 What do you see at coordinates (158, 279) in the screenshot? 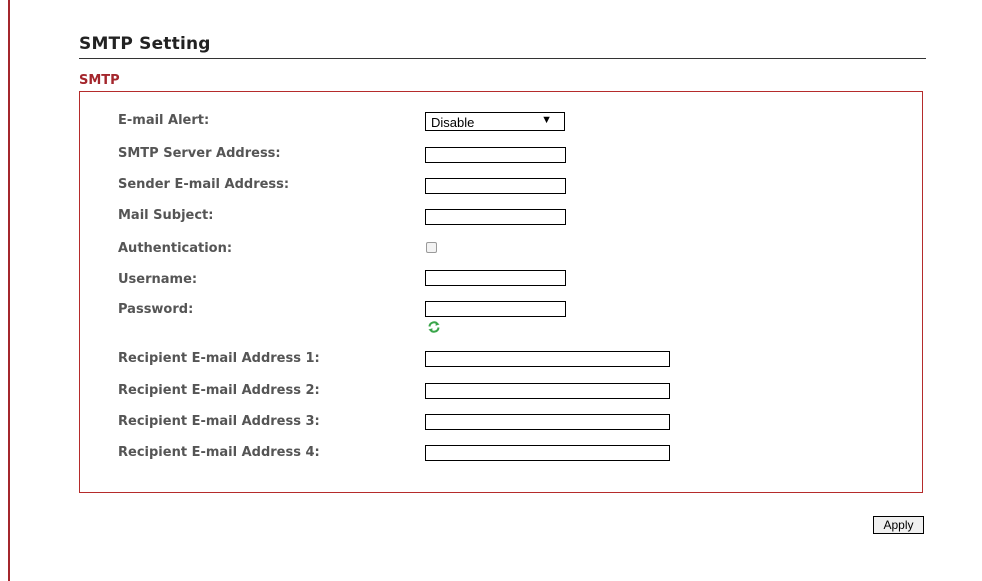
I see `username-label: Username:` at bounding box center [158, 279].